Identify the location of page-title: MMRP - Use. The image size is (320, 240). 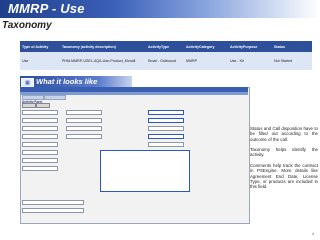
(46, 8).